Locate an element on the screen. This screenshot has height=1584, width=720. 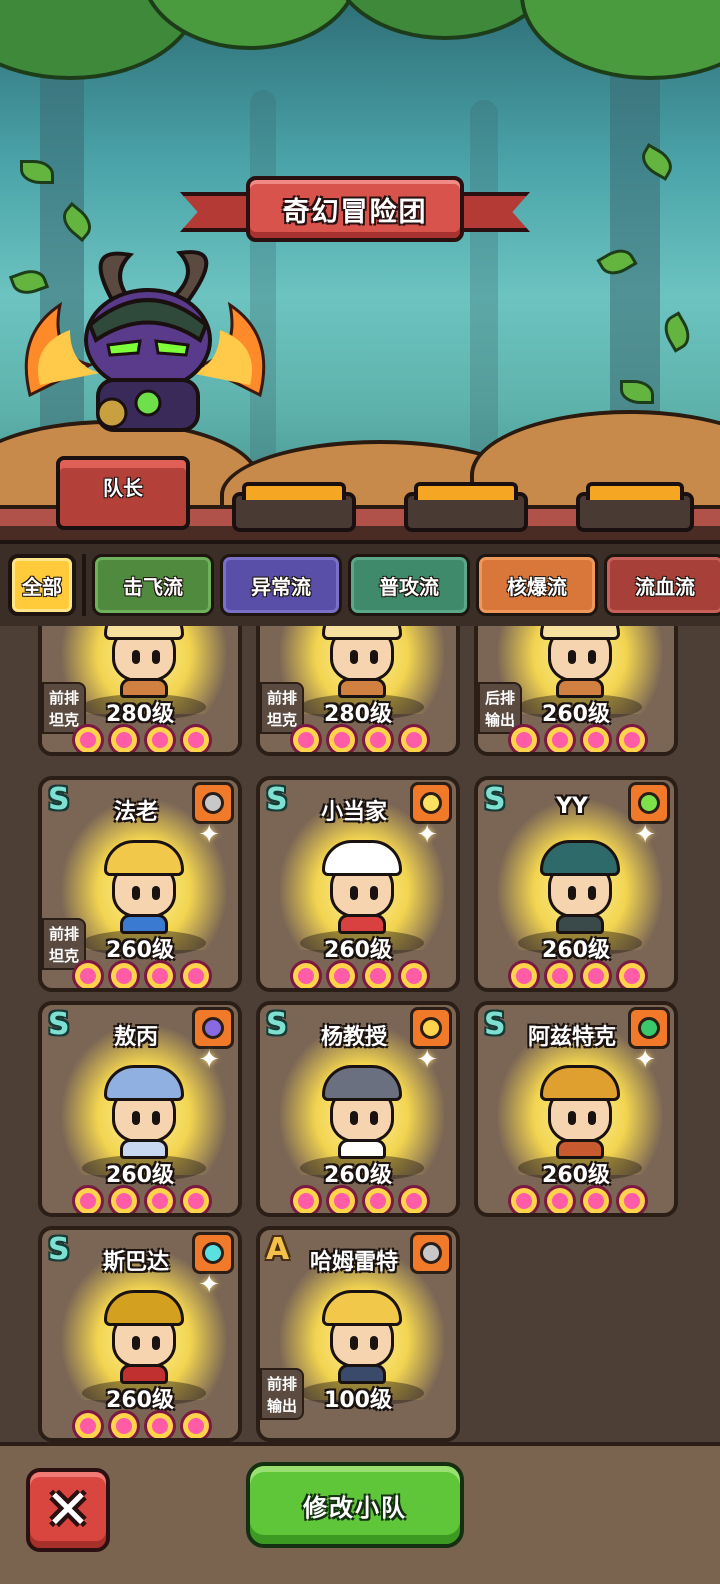
rarity-badge: S is located at coordinates (59, 799).